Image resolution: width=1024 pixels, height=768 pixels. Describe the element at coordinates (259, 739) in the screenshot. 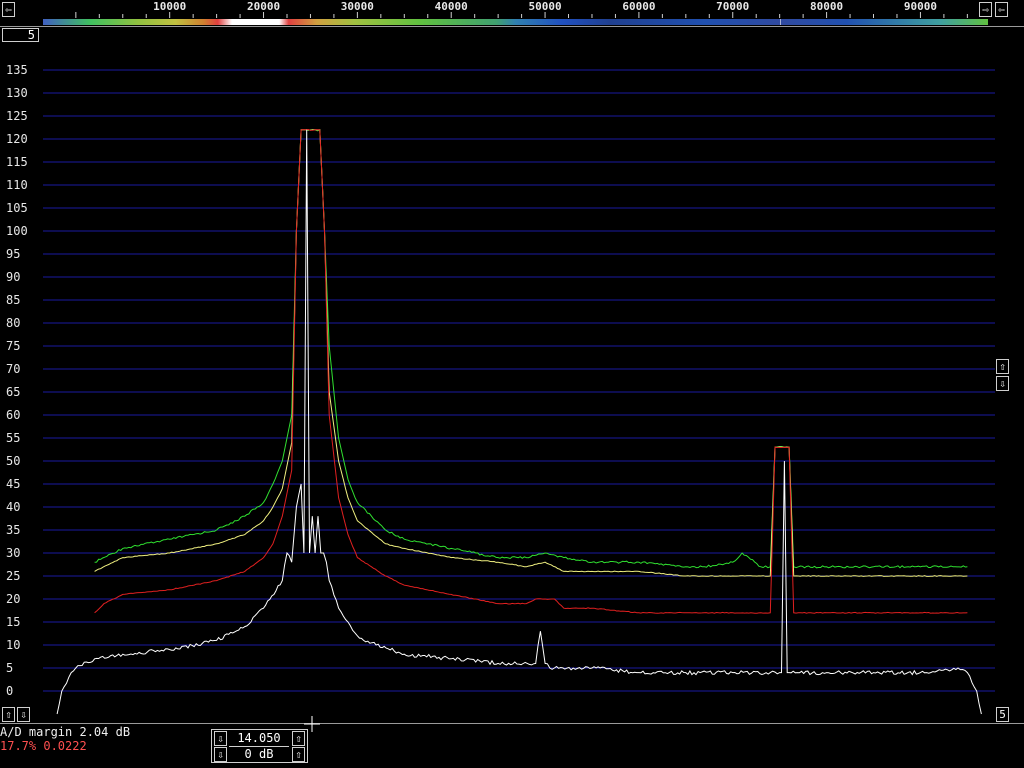

I see `frequency-field: 14.050` at that location.